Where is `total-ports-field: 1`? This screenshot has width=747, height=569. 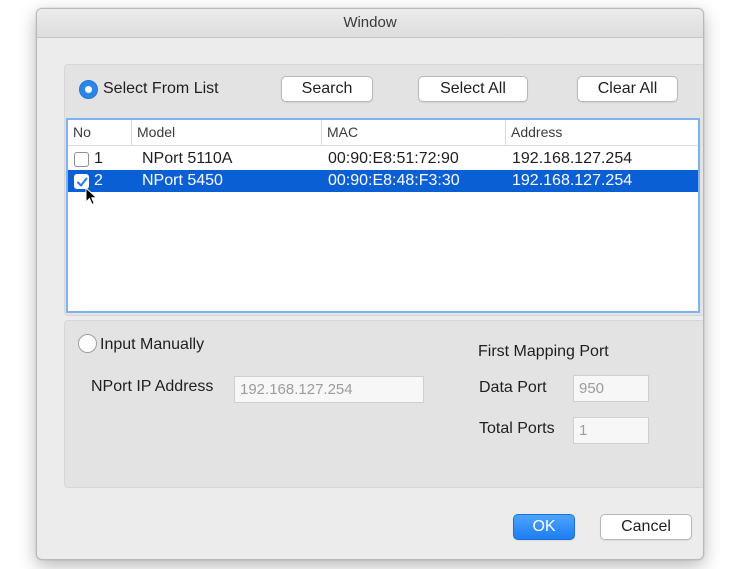
total-ports-field: 1 is located at coordinates (611, 430).